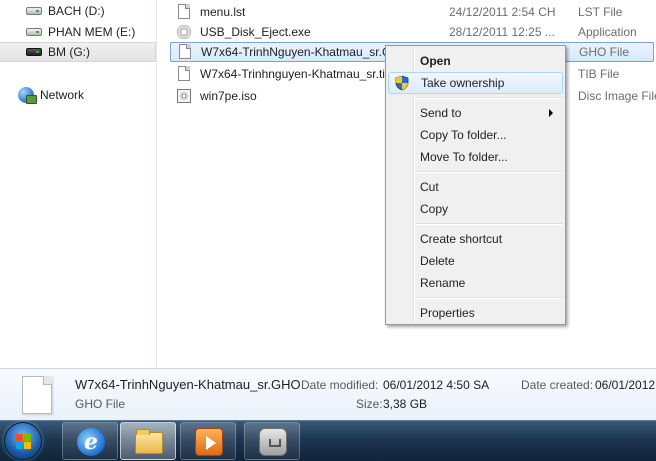 Image resolution: width=656 pixels, height=461 pixels. What do you see at coordinates (475, 209) in the screenshot?
I see `menu-item-copy: Copy` at bounding box center [475, 209].